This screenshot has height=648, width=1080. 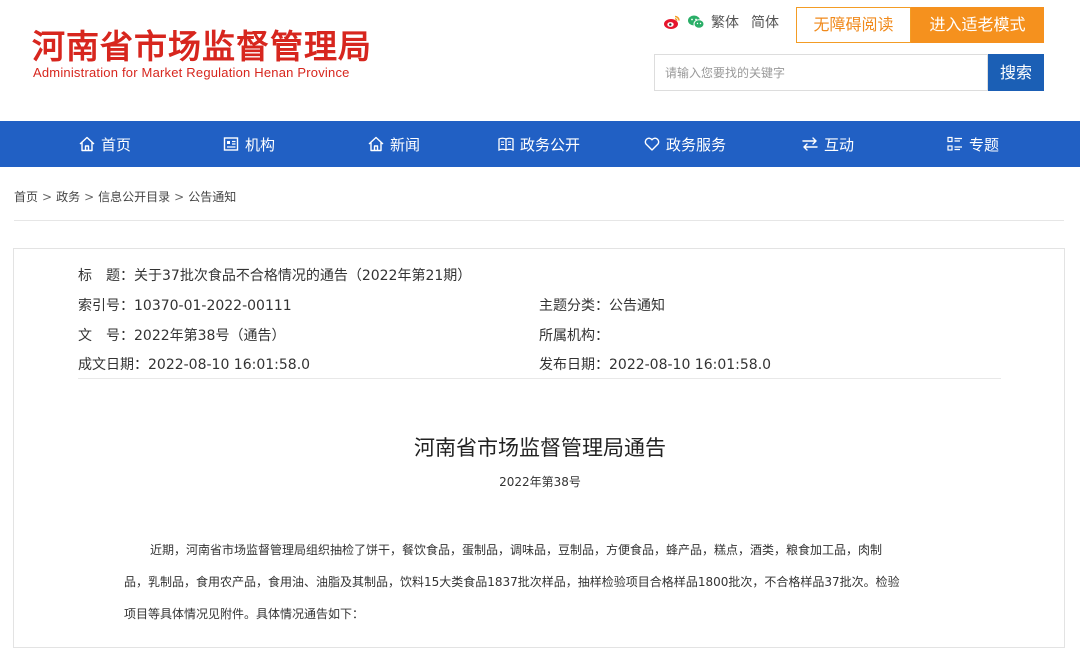 I want to click on nav-item-label: 机构, so click(x=260, y=144).